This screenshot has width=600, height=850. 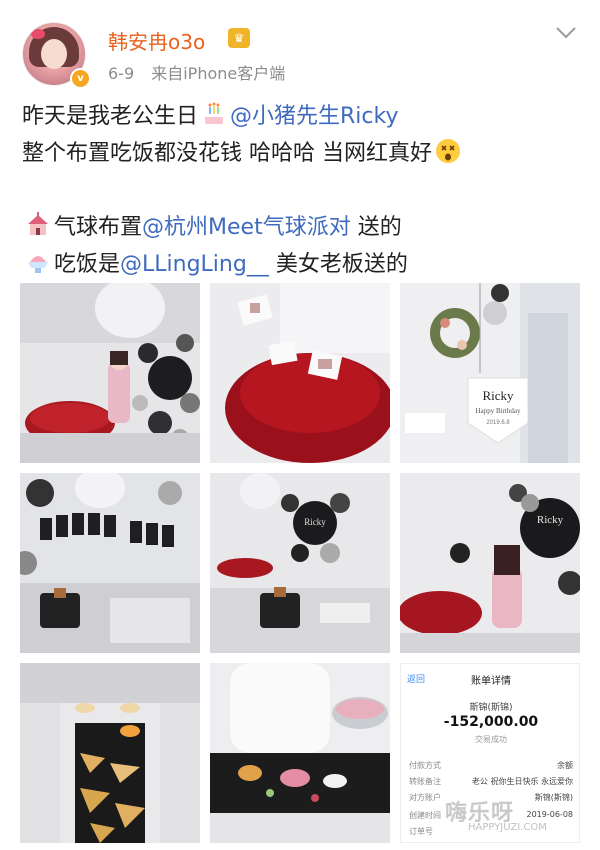 What do you see at coordinates (566, 33) in the screenshot?
I see `chevron-down-icon` at bounding box center [566, 33].